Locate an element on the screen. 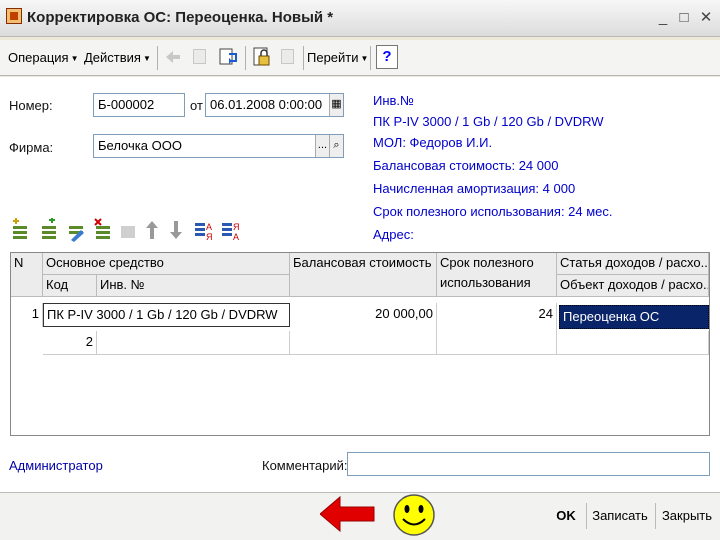 Image resolution: width=720 pixels, height=540 pixels. post-icon is located at coordinates (200, 57).